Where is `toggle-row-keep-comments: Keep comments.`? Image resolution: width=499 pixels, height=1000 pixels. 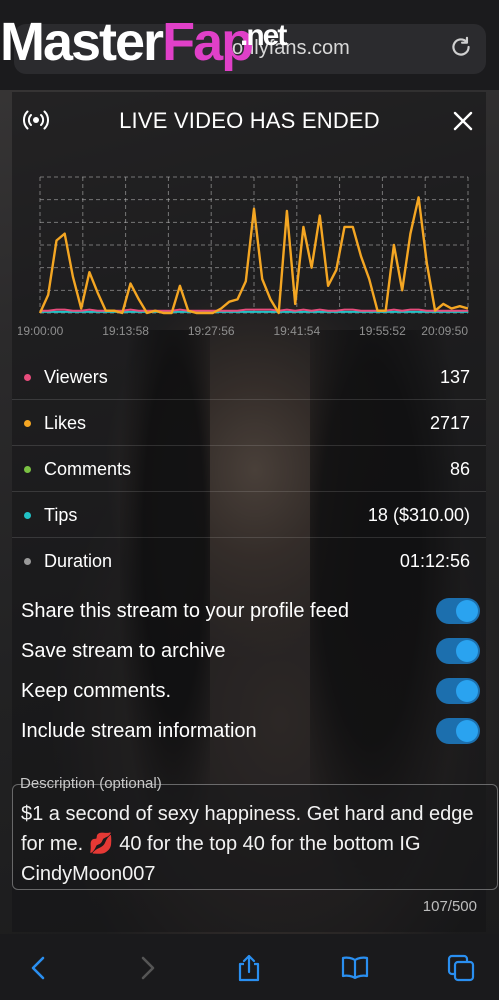 toggle-row-keep-comments: Keep comments. is located at coordinates (249, 692).